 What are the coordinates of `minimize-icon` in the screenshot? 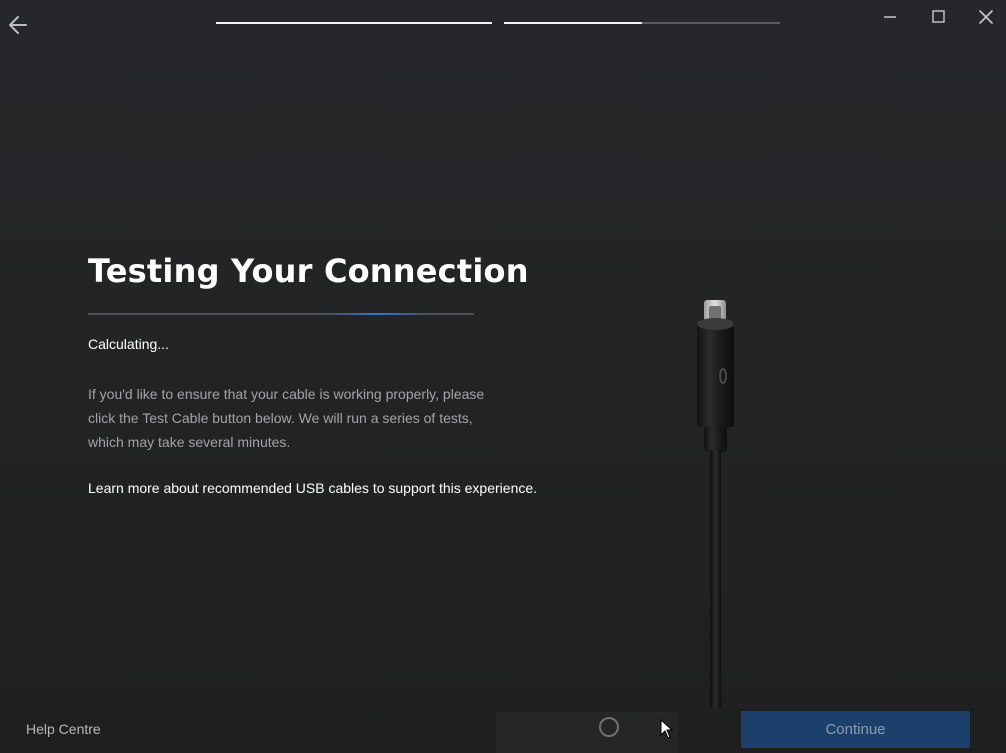 It's located at (890, 17).